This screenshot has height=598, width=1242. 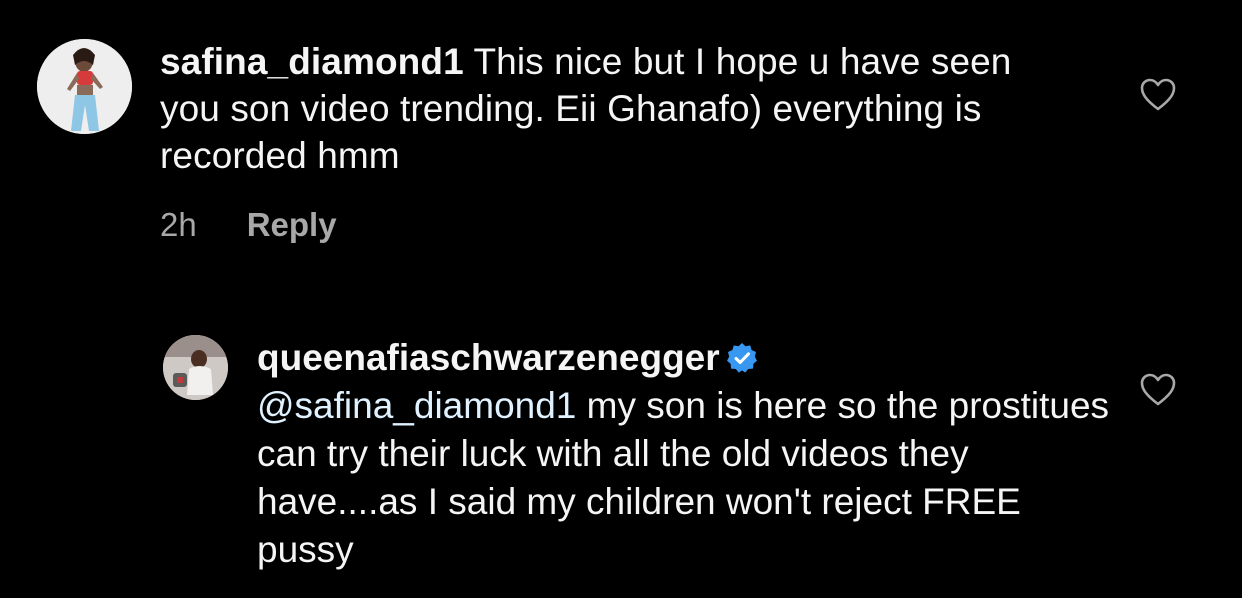 I want to click on comment-username: queenafiaschwarzenegger, so click(x=488, y=357).